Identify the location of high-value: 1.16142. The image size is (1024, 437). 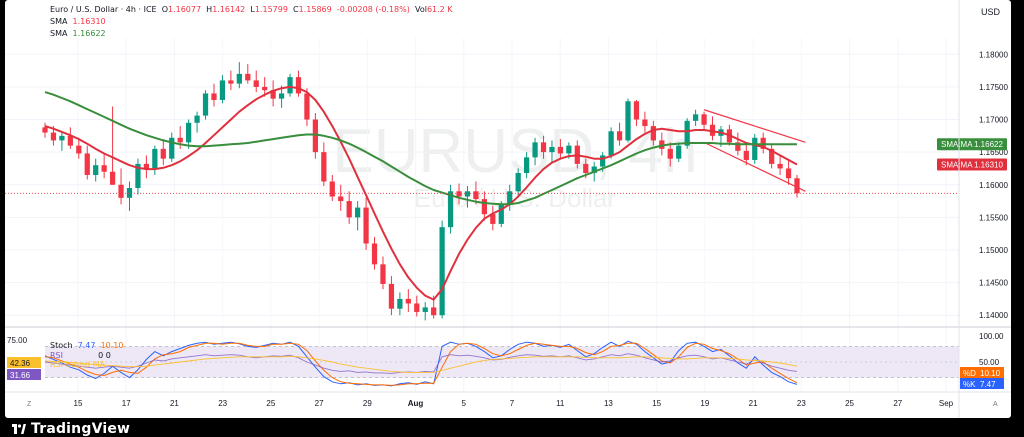
(229, 9).